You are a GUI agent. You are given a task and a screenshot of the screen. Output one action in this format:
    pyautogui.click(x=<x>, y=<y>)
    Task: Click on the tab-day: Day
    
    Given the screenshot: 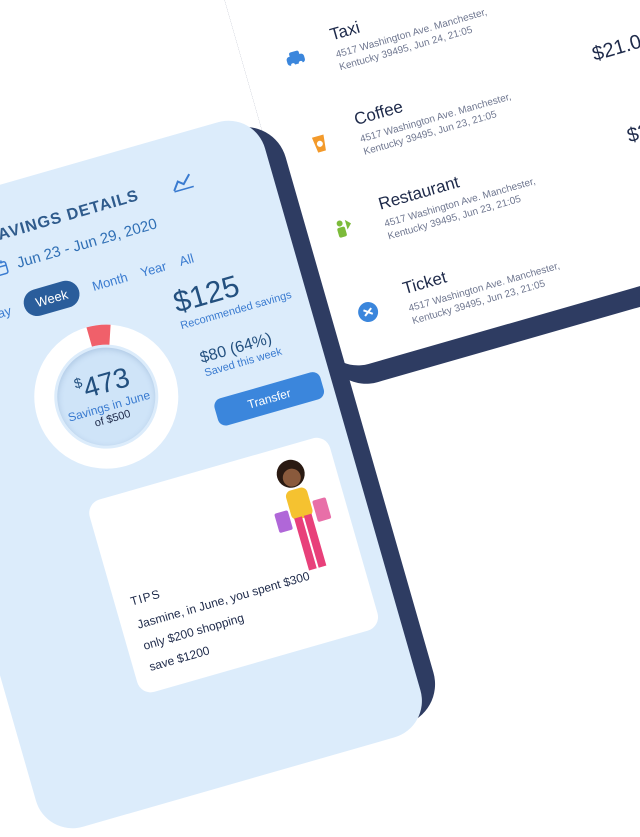 What is the action you would take?
    pyautogui.click(x=6, y=313)
    